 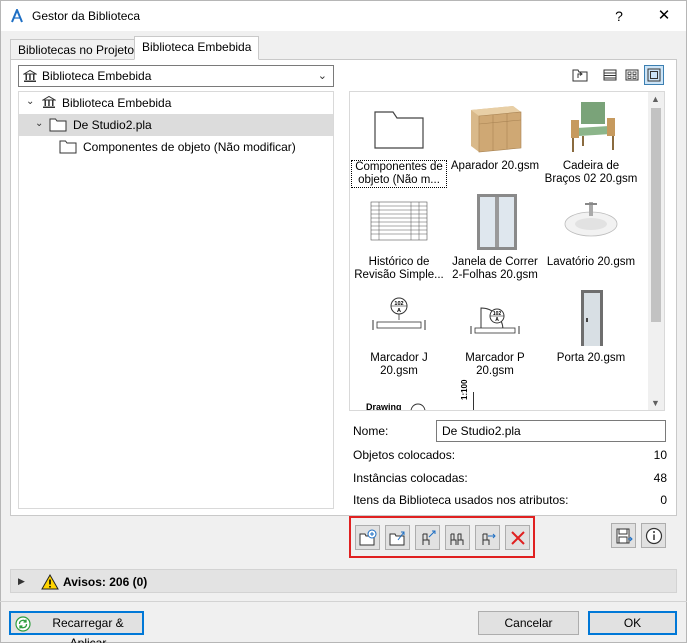 I want to click on grid-item-sink: Lavatório 20.gsm, so click(x=591, y=238).